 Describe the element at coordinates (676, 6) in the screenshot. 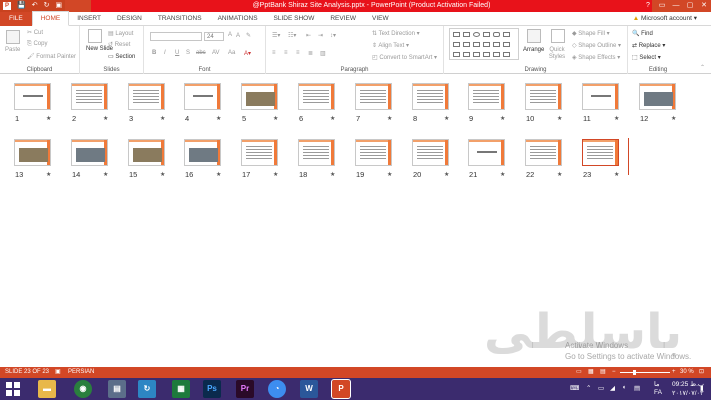

I see `minimize-button: —` at that location.